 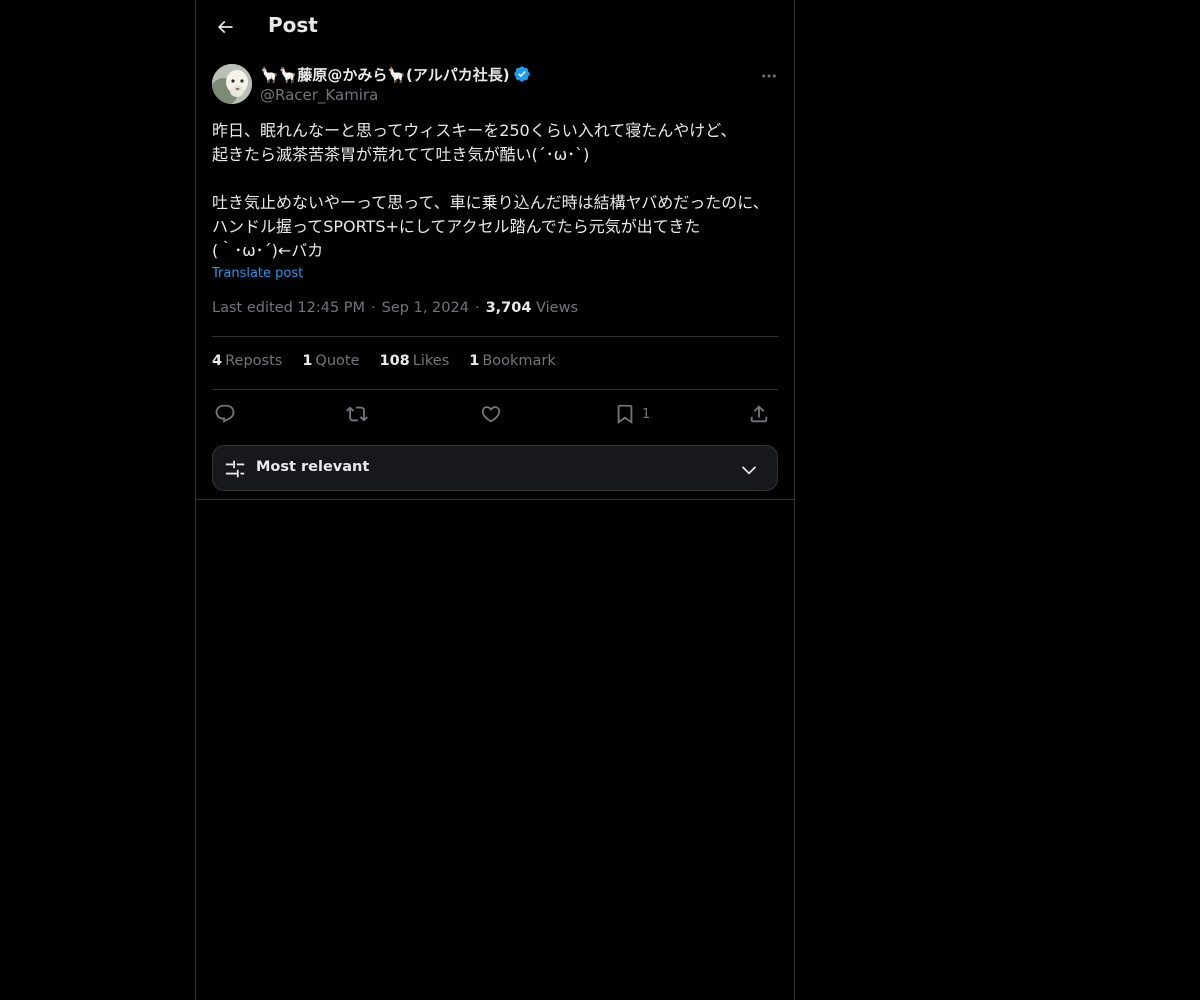 What do you see at coordinates (625, 414) in the screenshot?
I see `bookmark-icon` at bounding box center [625, 414].